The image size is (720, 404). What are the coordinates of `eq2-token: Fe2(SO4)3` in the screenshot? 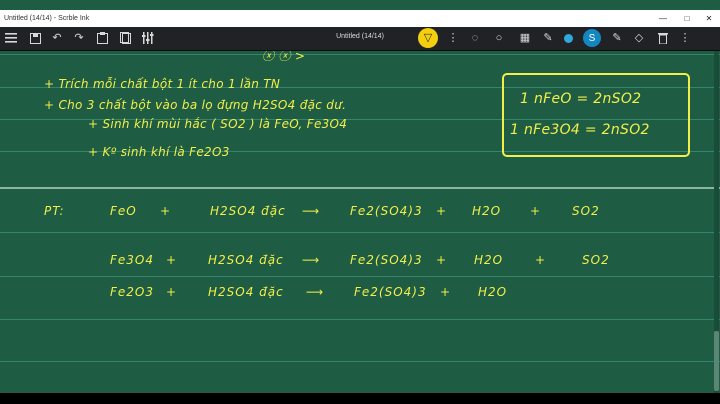 It's located at (386, 260).